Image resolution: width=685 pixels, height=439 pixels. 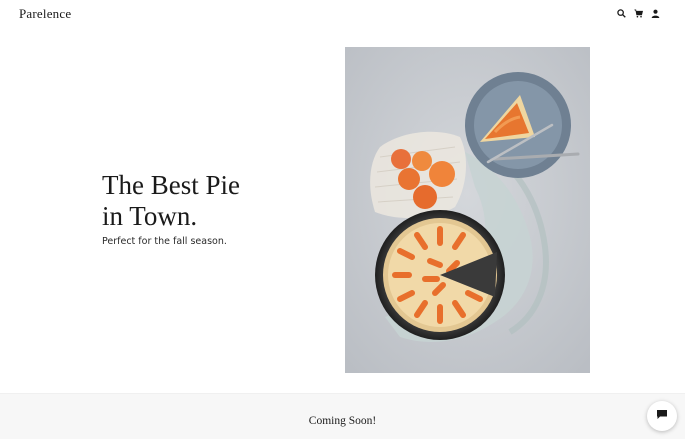 I want to click on hero-title: The Best Pie in Town., so click(x=212, y=201).